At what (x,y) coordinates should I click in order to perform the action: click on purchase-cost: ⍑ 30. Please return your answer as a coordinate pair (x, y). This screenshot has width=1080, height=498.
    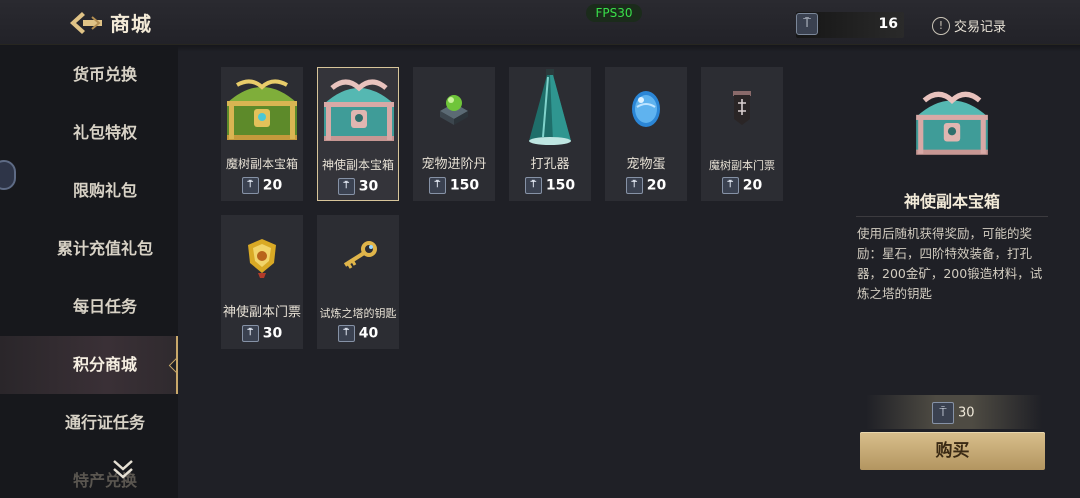
    Looking at the image, I should click on (953, 413).